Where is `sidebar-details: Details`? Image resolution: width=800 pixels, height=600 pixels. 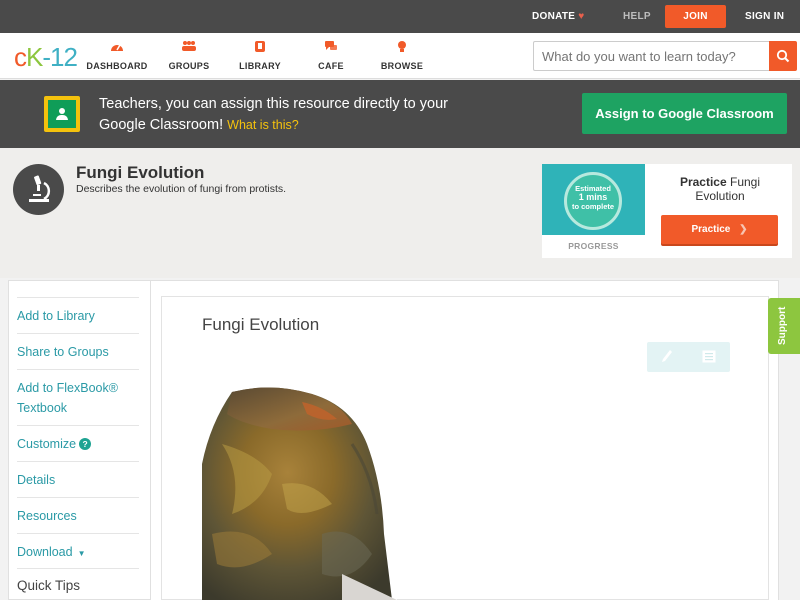 sidebar-details: Details is located at coordinates (78, 475).